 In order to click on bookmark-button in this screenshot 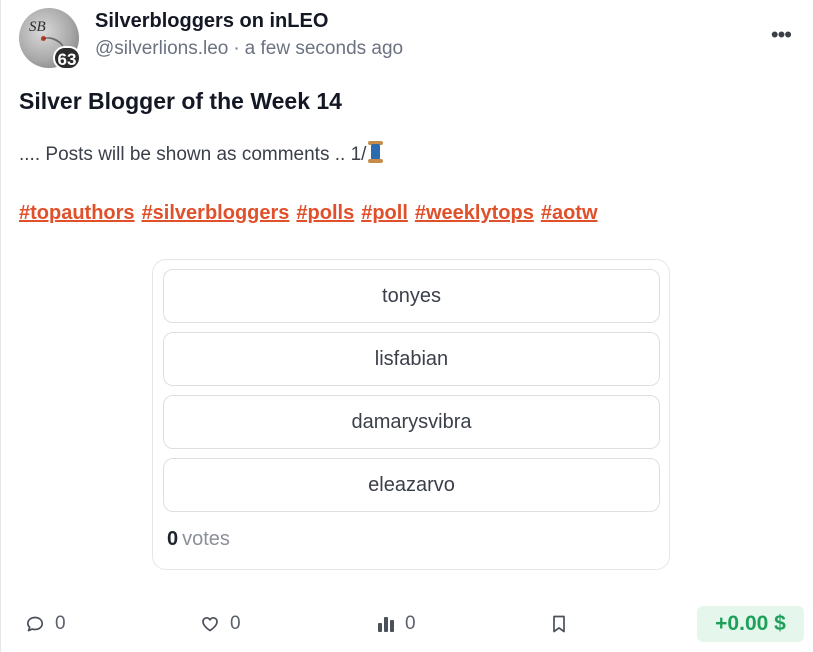, I will do `click(564, 624)`.